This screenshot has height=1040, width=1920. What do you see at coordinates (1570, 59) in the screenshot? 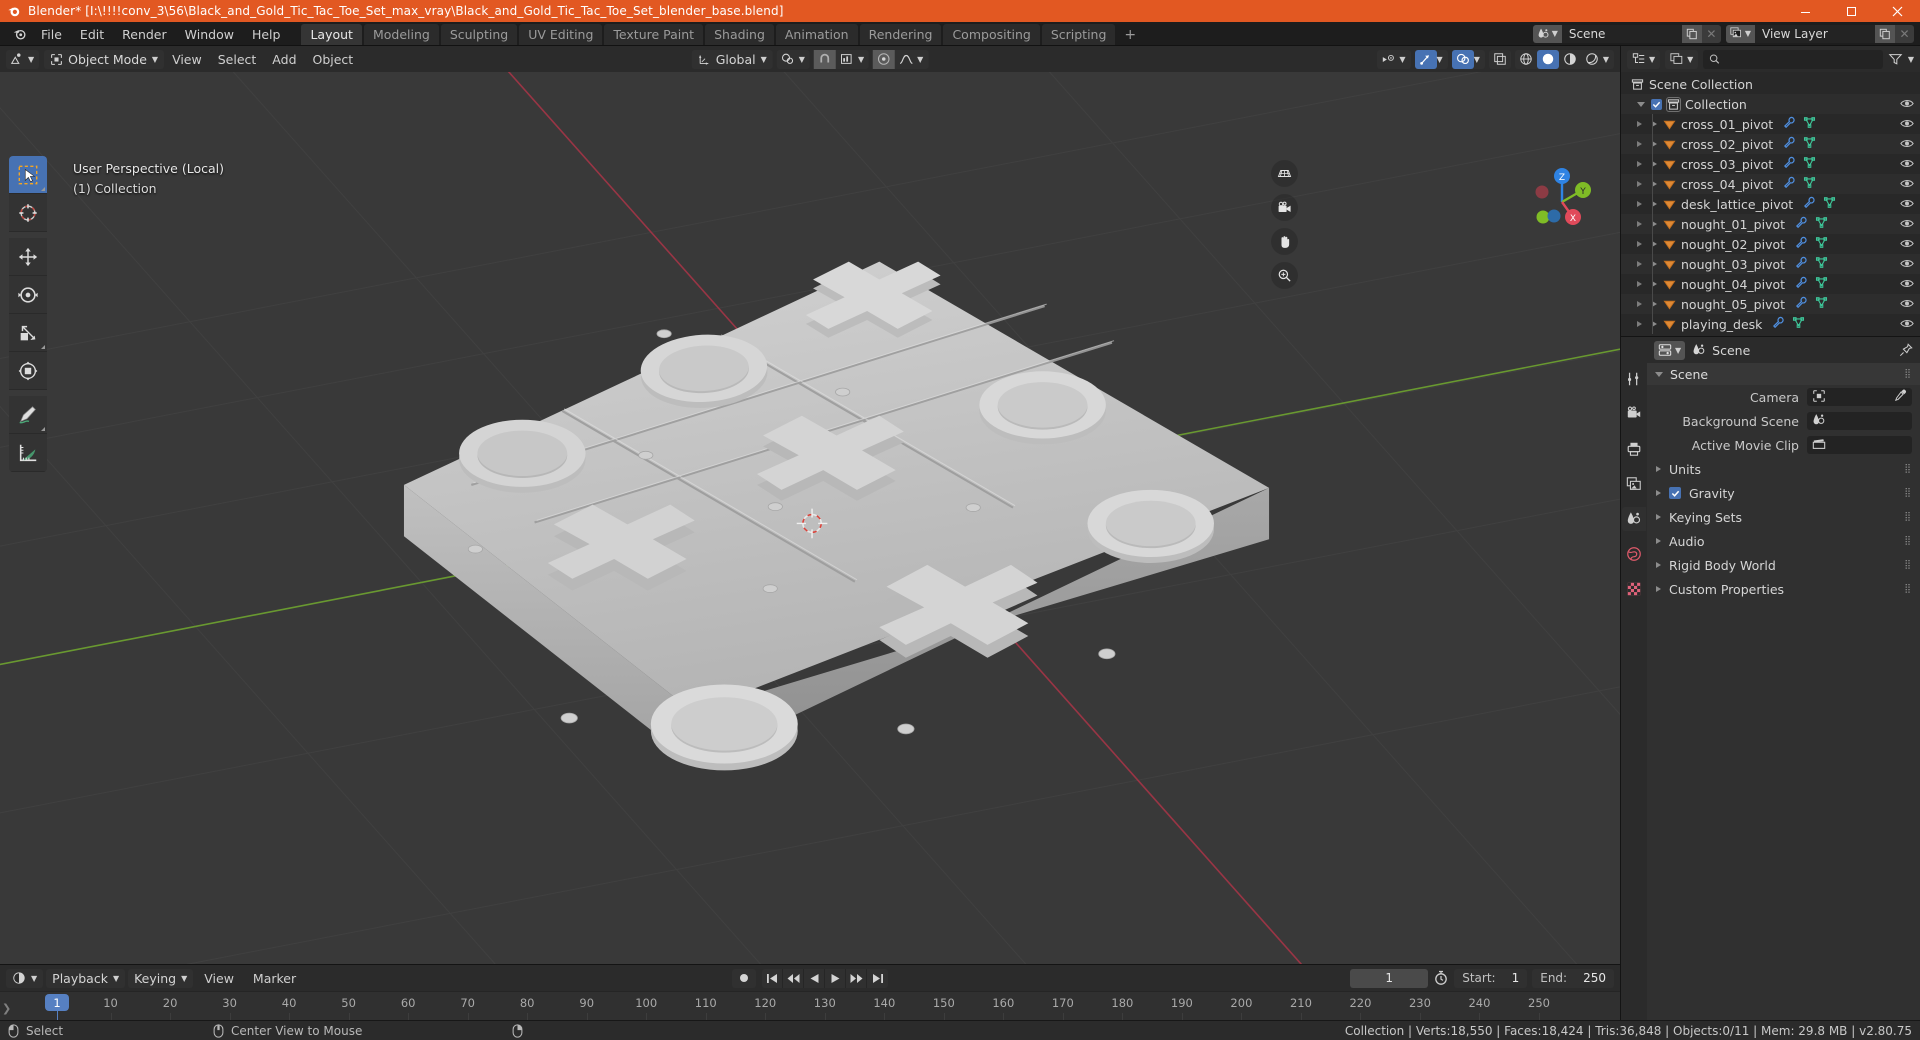
I see `material-preview-shading-icon` at bounding box center [1570, 59].